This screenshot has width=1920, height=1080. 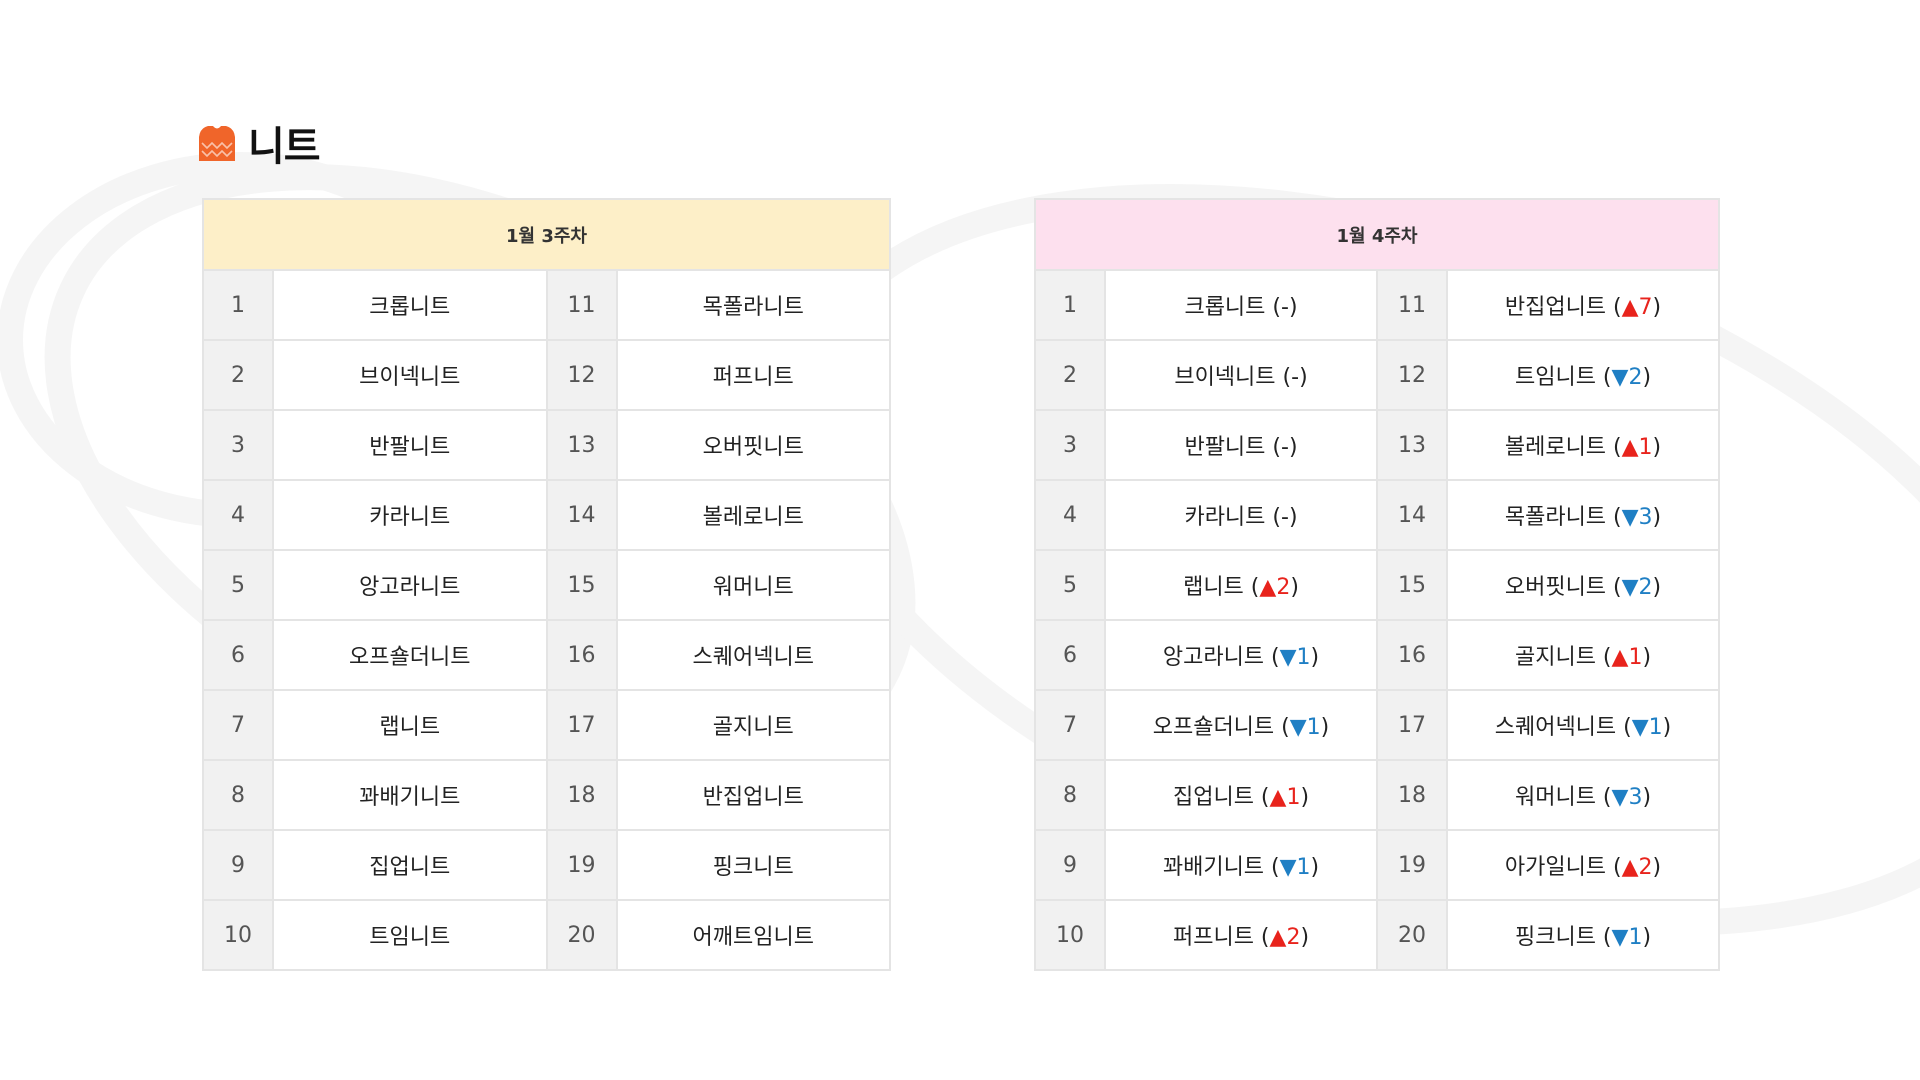 I want to click on rank-number: 19, so click(x=1412, y=865).